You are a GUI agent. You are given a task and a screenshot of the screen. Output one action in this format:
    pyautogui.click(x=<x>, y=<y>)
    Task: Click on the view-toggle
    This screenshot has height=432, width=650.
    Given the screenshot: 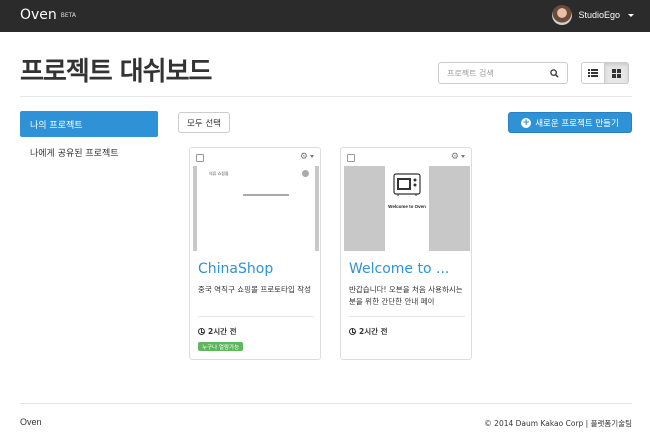 What is the action you would take?
    pyautogui.click(x=605, y=73)
    